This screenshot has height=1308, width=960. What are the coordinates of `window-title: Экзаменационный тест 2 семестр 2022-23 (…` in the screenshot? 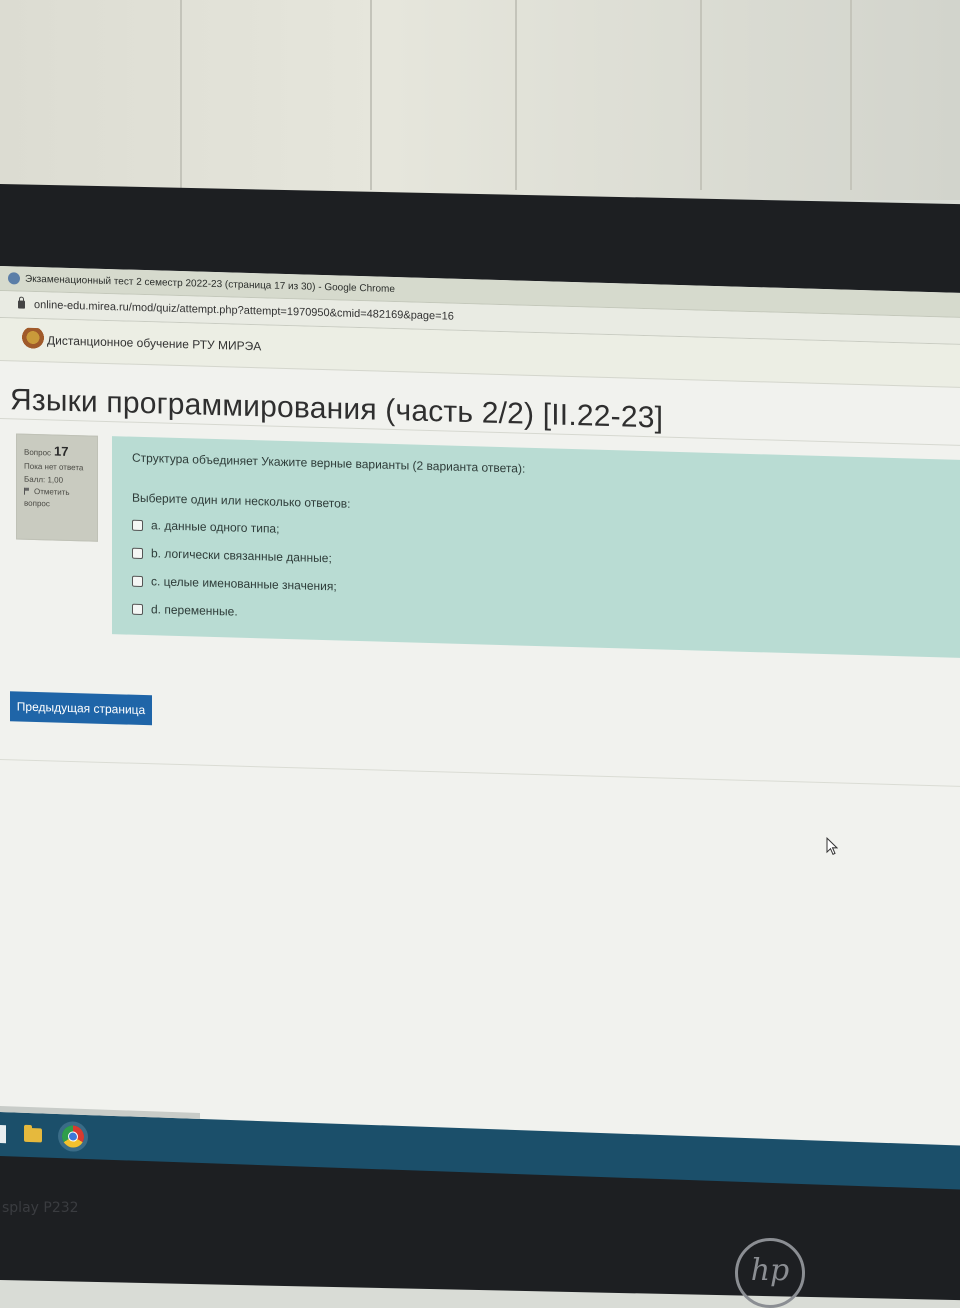 It's located at (210, 284).